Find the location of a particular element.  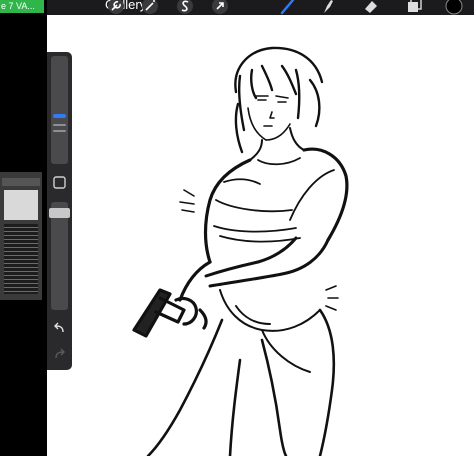

wrench-icon is located at coordinates (116, 7).